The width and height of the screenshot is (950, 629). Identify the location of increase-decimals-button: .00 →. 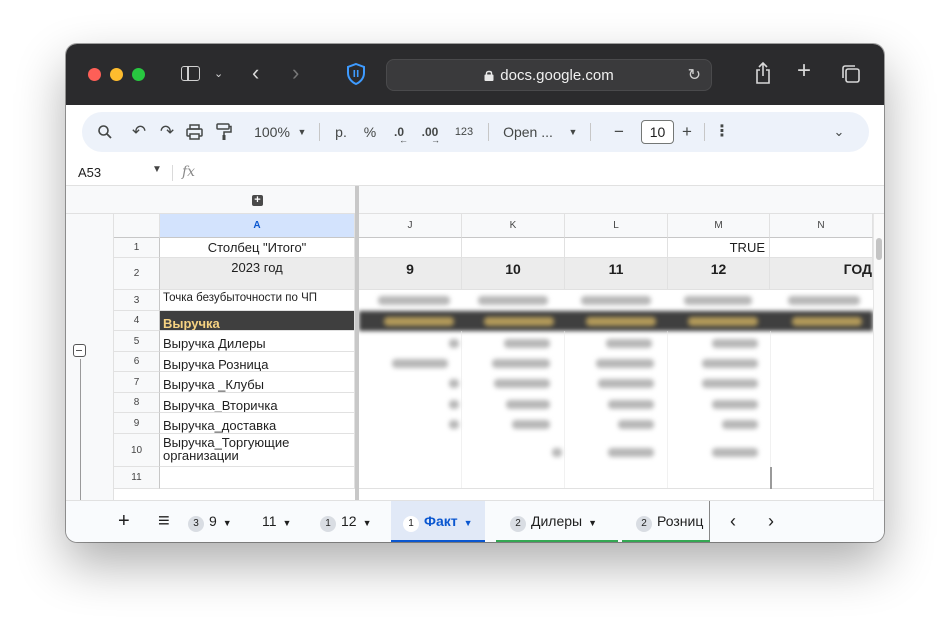
(430, 132).